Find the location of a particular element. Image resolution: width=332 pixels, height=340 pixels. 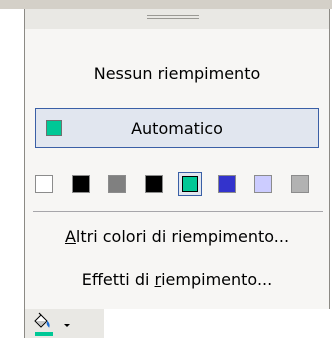

fill-color-toolbar is located at coordinates (64, 323).